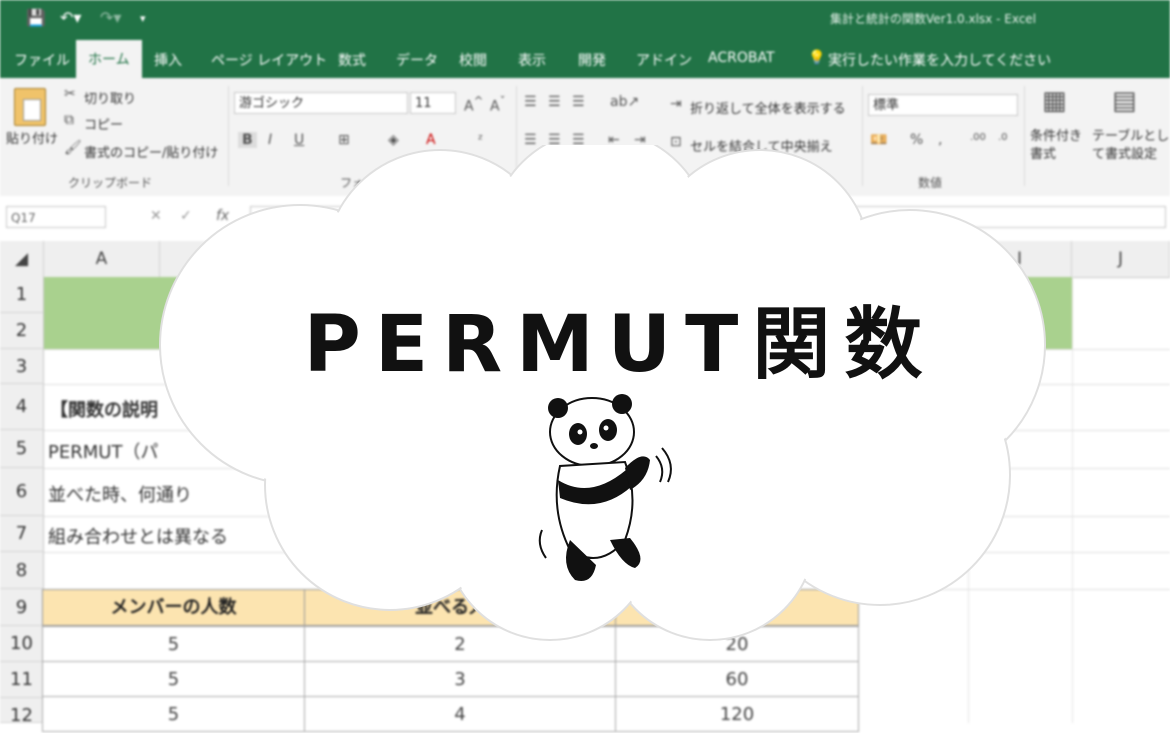 This screenshot has height=733, width=1170. Describe the element at coordinates (22, 331) in the screenshot. I see `row-header-2: 2` at that location.